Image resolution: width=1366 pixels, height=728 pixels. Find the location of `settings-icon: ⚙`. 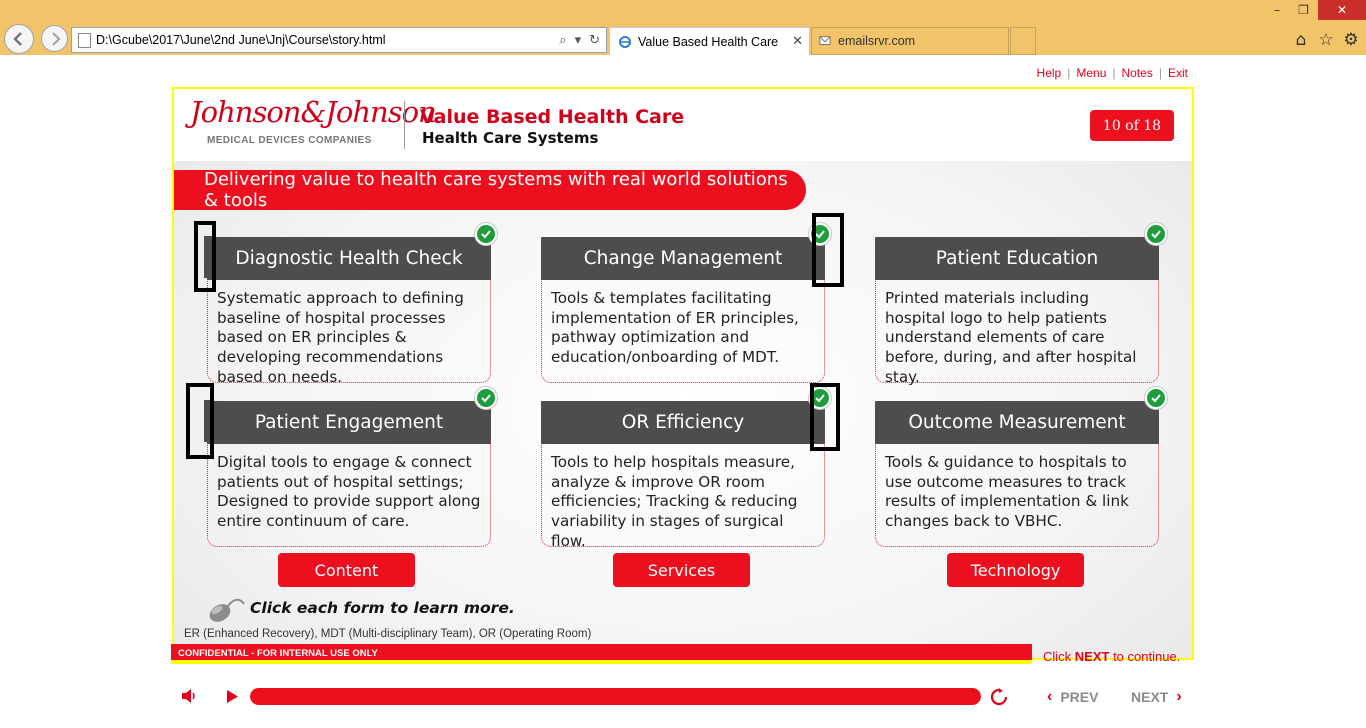

settings-icon: ⚙ is located at coordinates (1351, 40).